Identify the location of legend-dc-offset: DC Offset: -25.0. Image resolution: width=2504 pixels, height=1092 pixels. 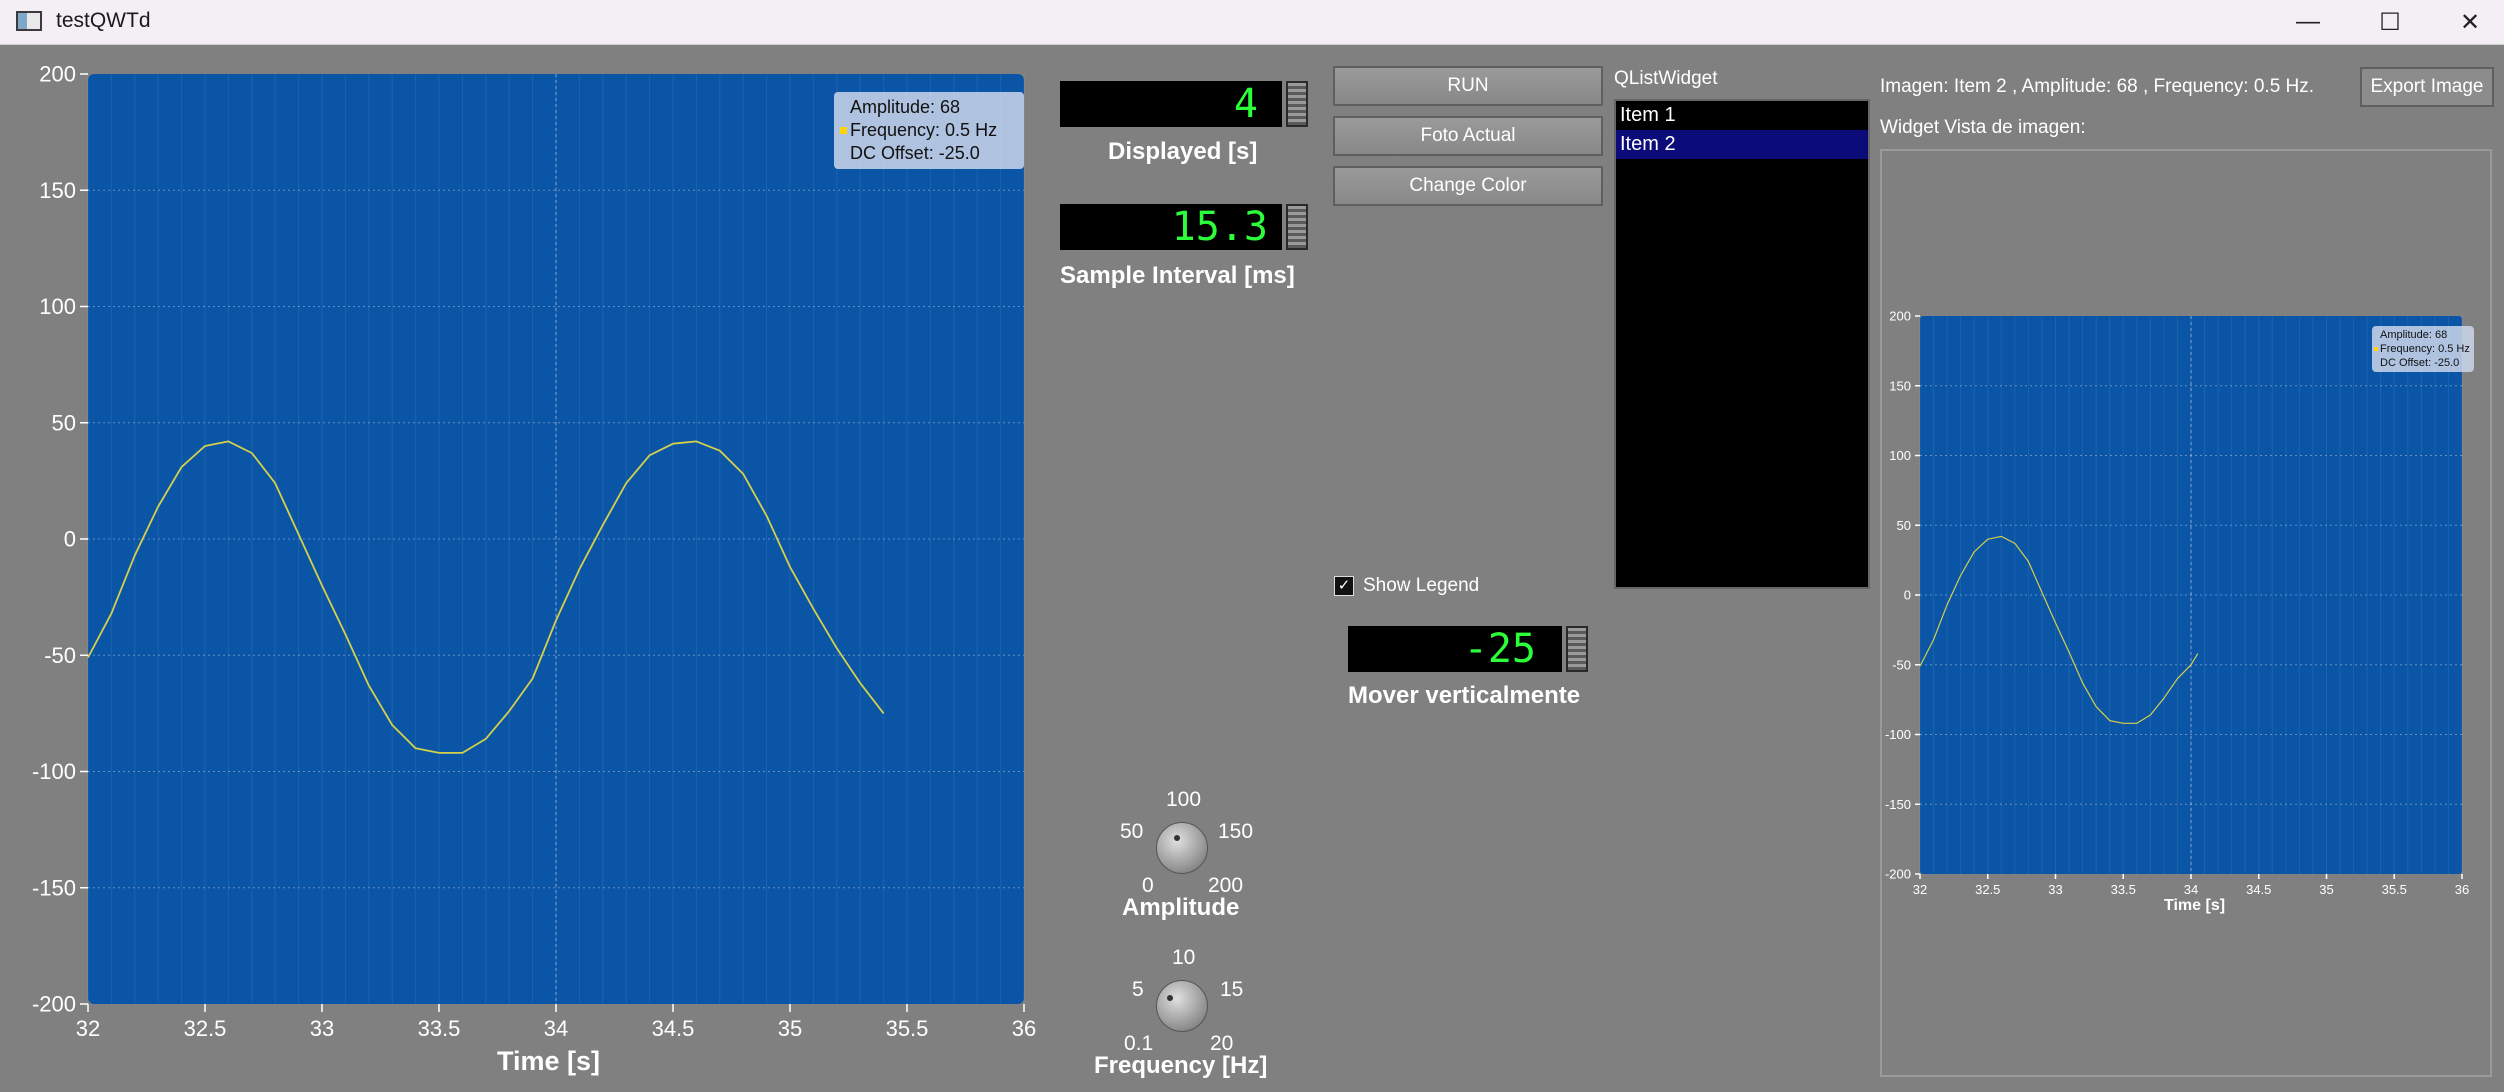
(915, 153).